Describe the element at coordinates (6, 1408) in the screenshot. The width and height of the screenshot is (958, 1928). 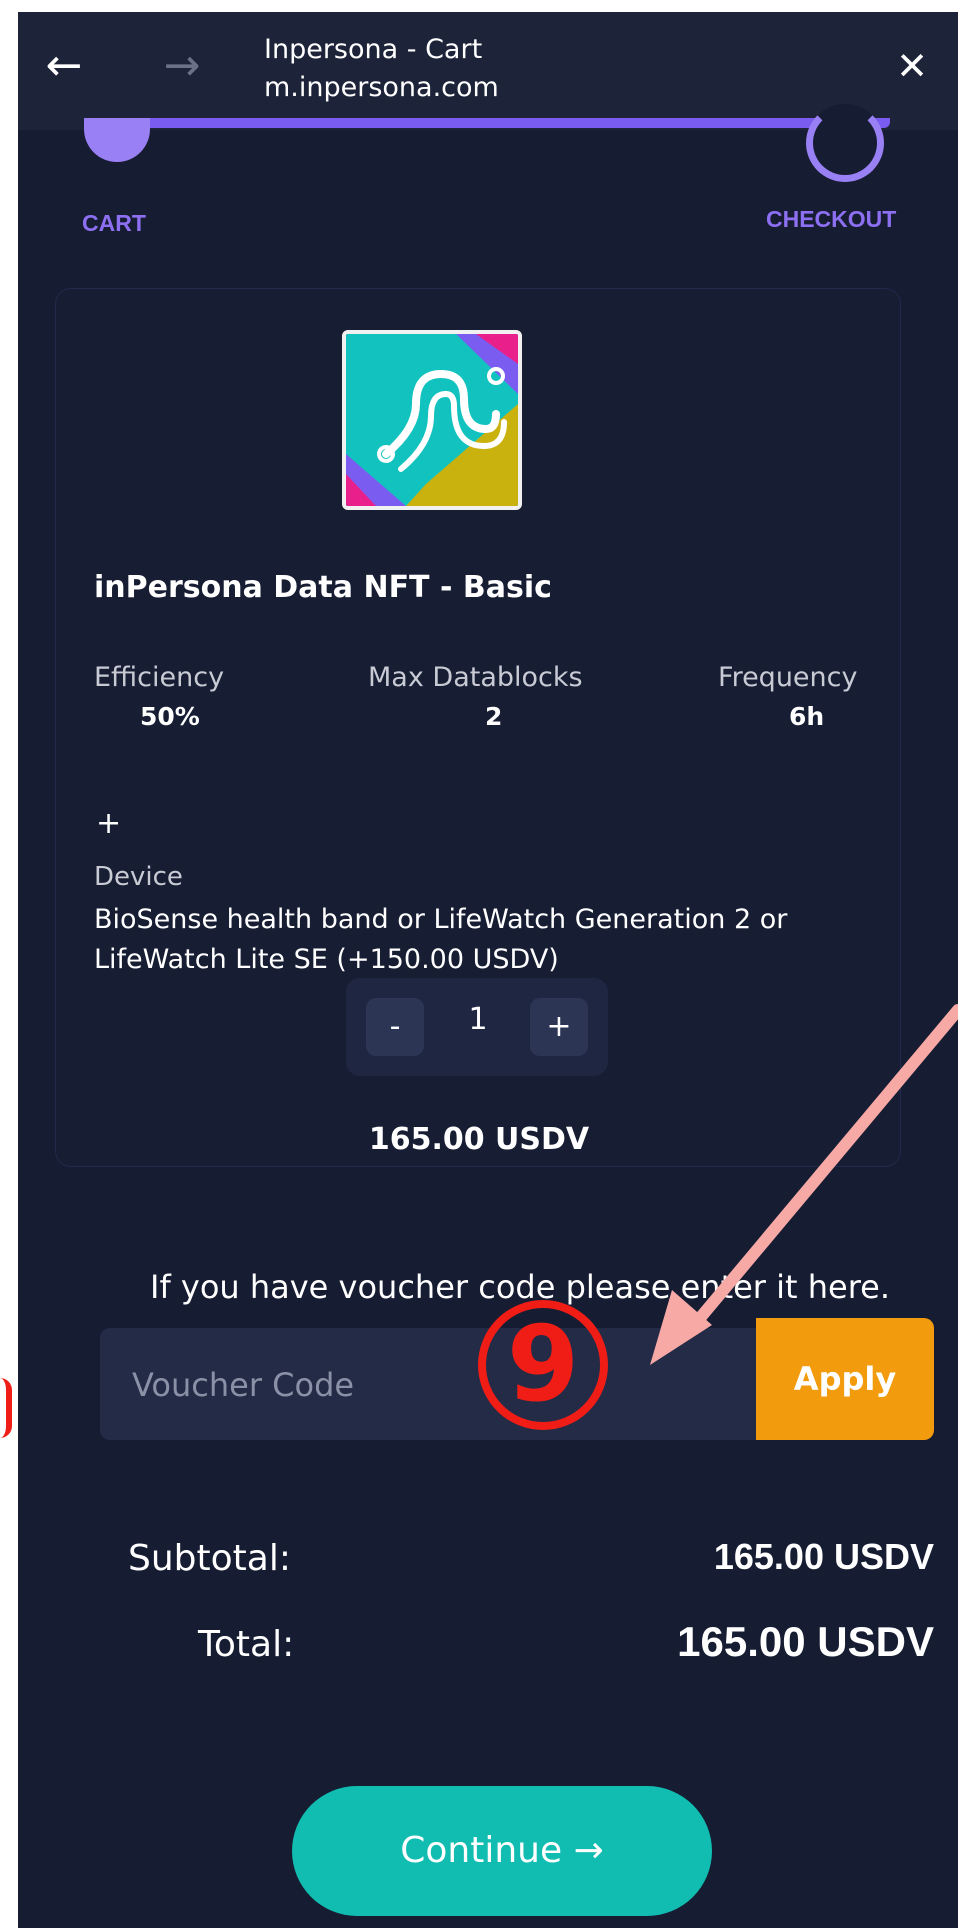
I see `annotation-edge-mark` at that location.